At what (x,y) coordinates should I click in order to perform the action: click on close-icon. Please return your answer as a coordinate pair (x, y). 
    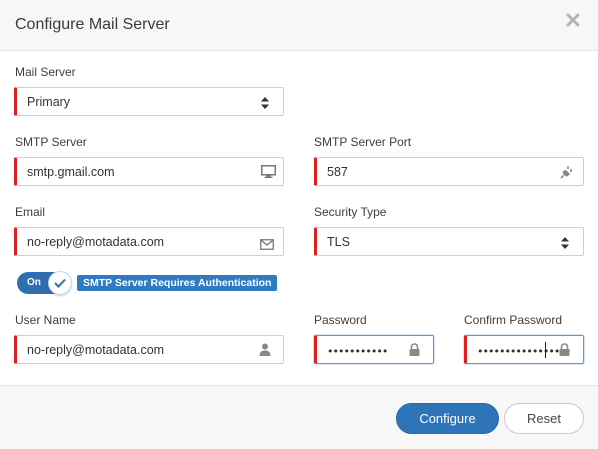
    Looking at the image, I should click on (574, 22).